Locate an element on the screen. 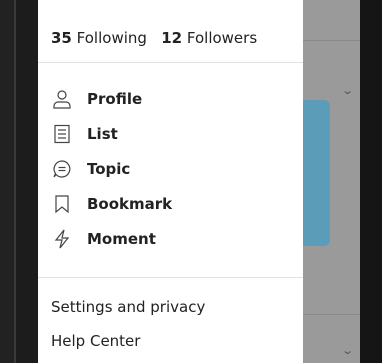  dimmed-timeline-backdrop: ⌄ ⌄ is located at coordinates (331, 181).